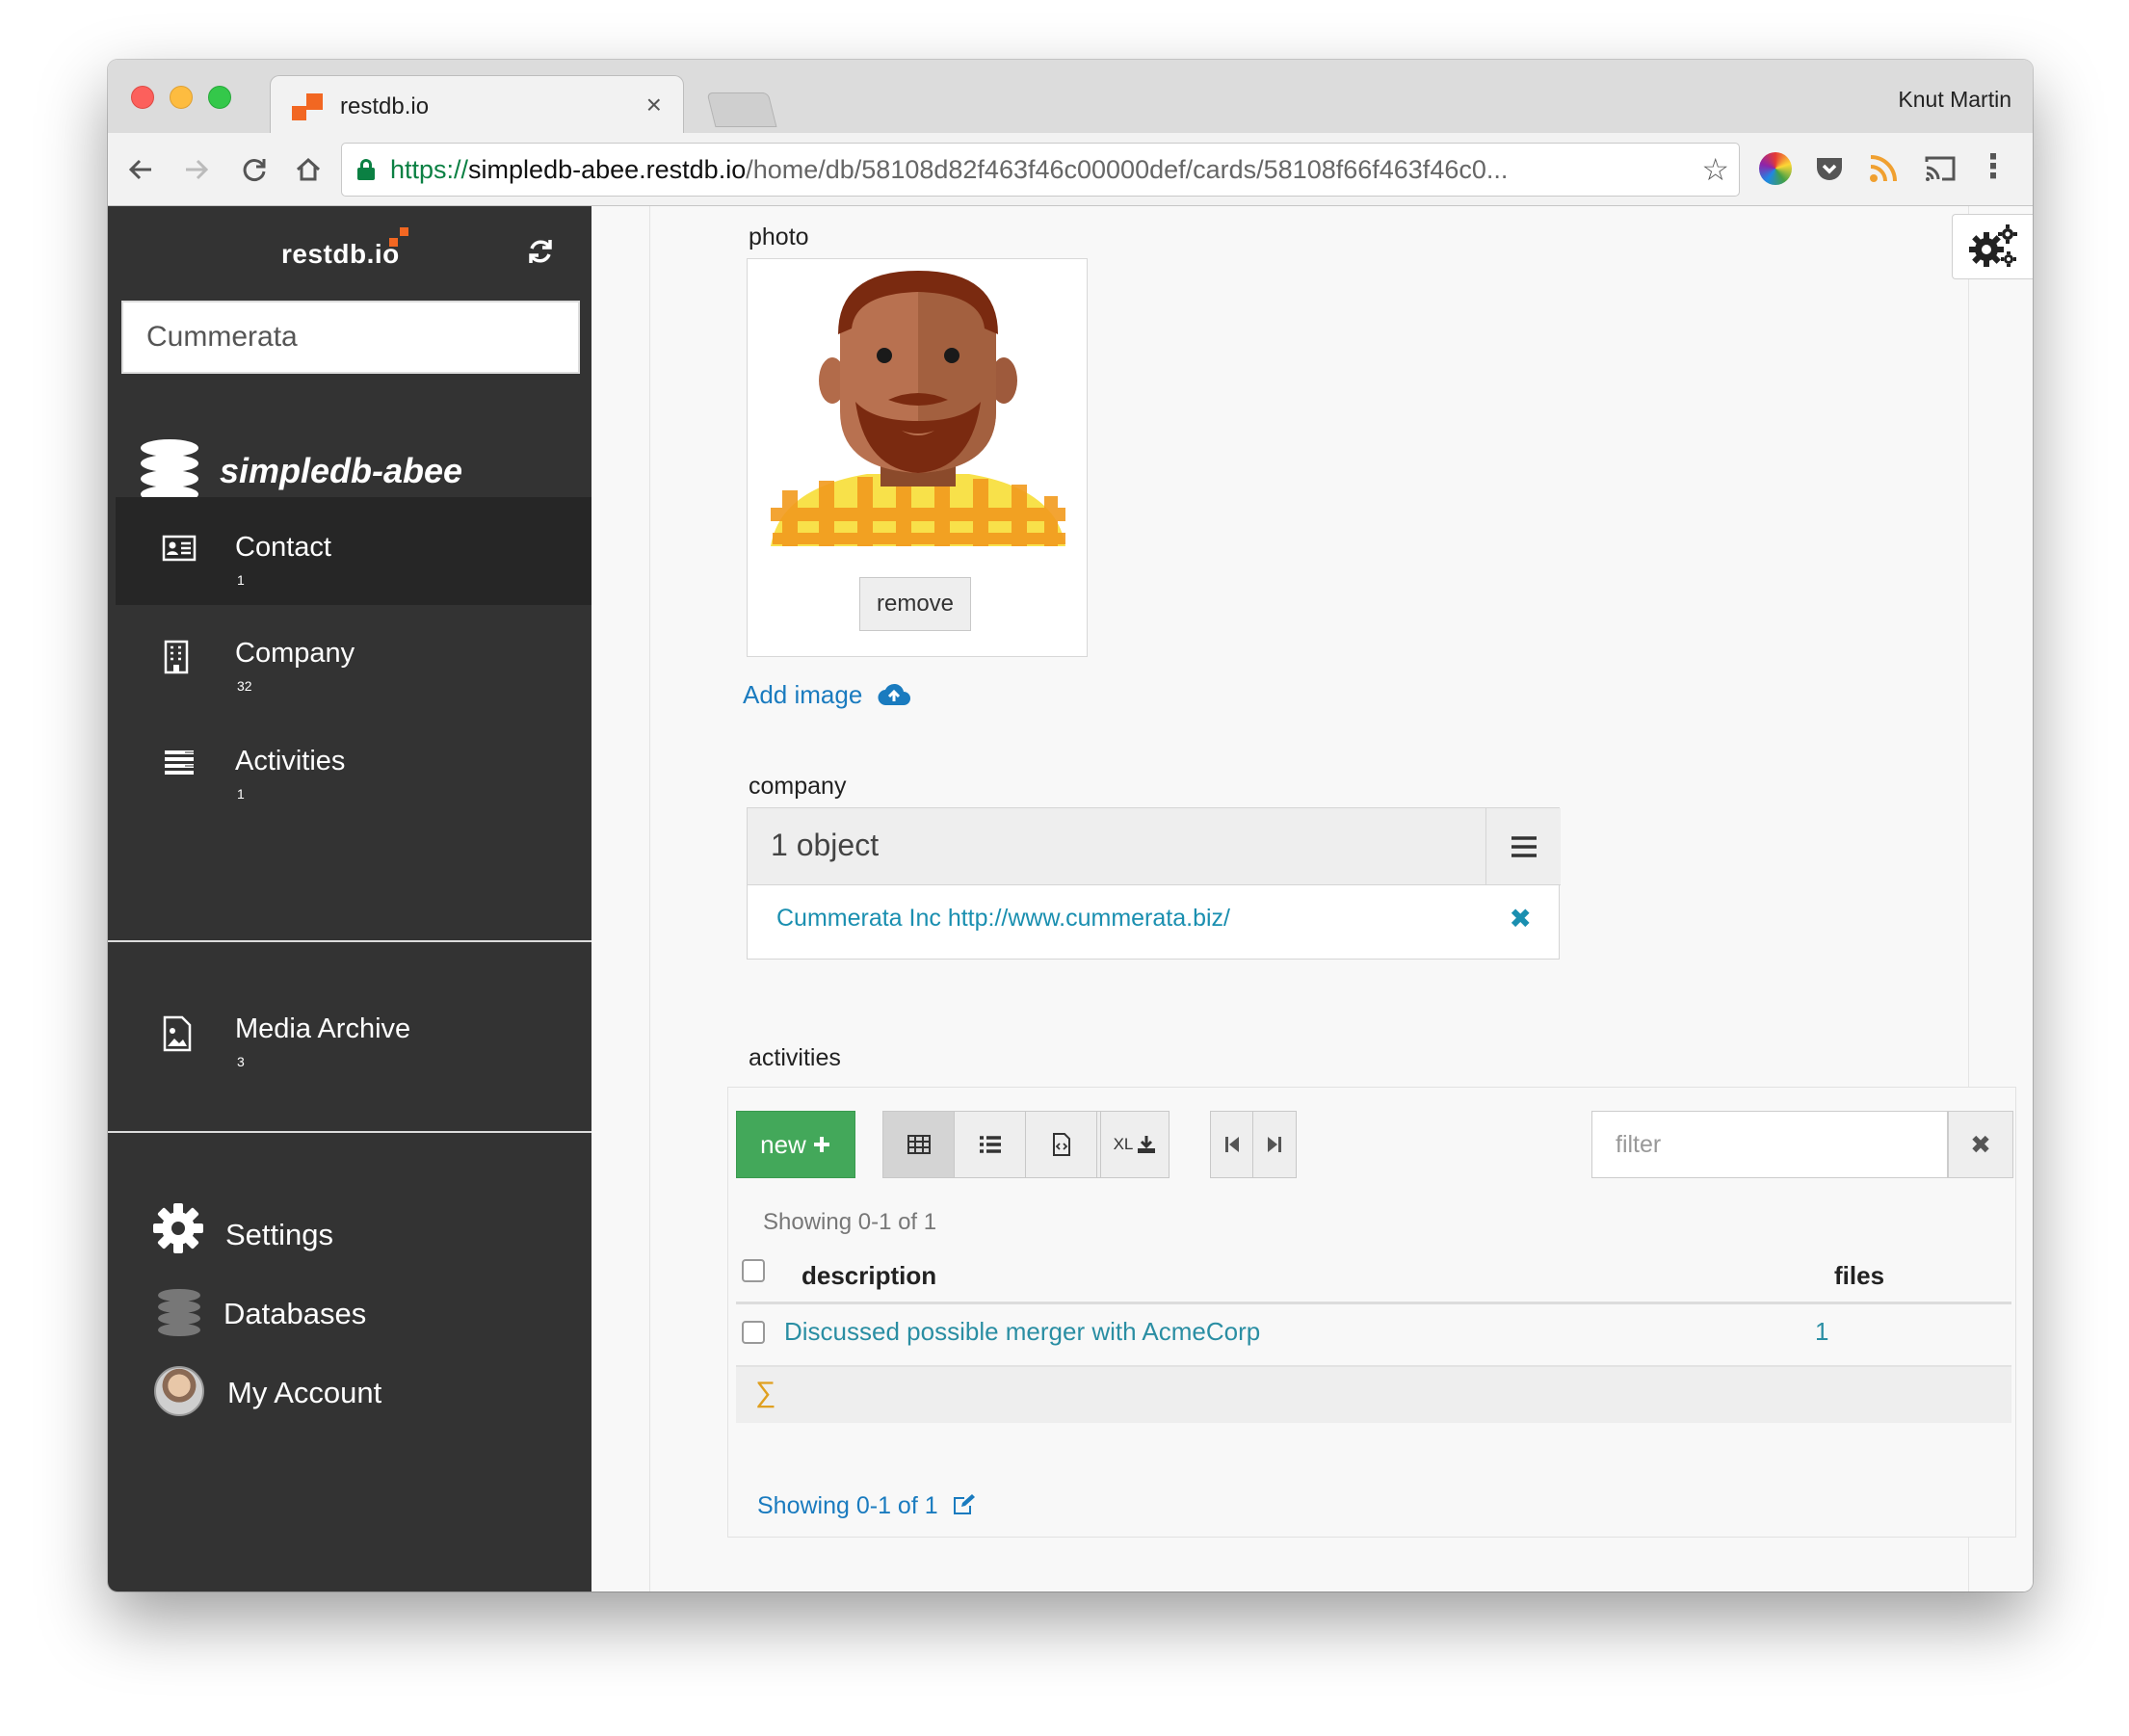 Image resolution: width=2129 pixels, height=1736 pixels. What do you see at coordinates (349, 1317) in the screenshot?
I see `sidebar-item-databases: Databases` at bounding box center [349, 1317].